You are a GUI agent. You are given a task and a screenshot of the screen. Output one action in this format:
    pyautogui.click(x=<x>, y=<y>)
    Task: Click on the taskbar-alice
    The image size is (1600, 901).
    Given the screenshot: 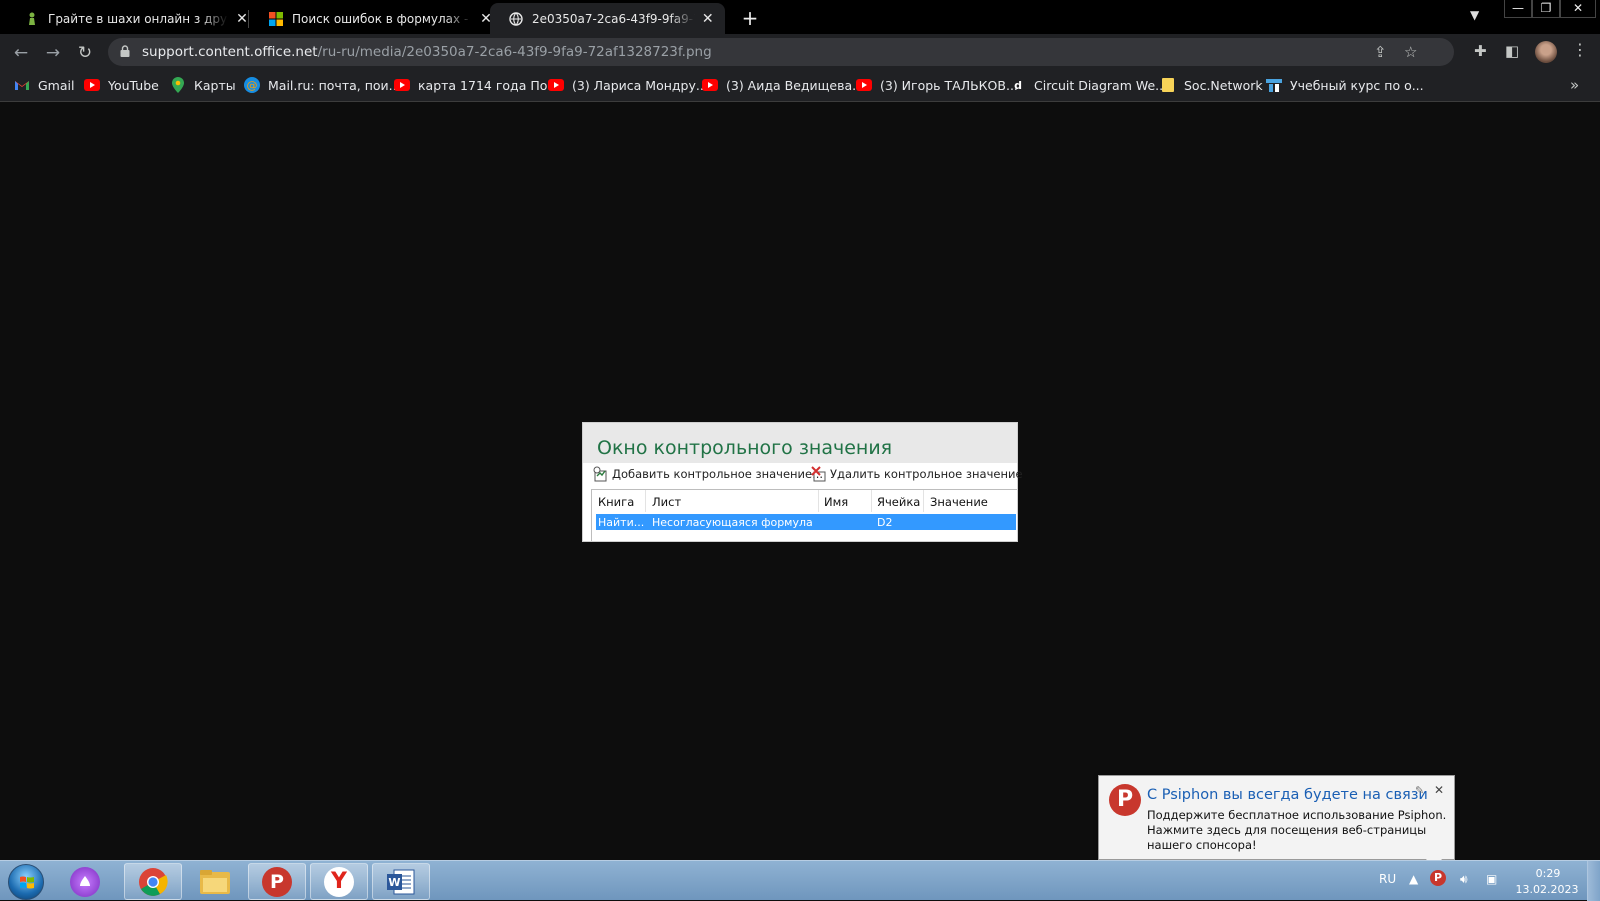 What is the action you would take?
    pyautogui.click(x=85, y=881)
    